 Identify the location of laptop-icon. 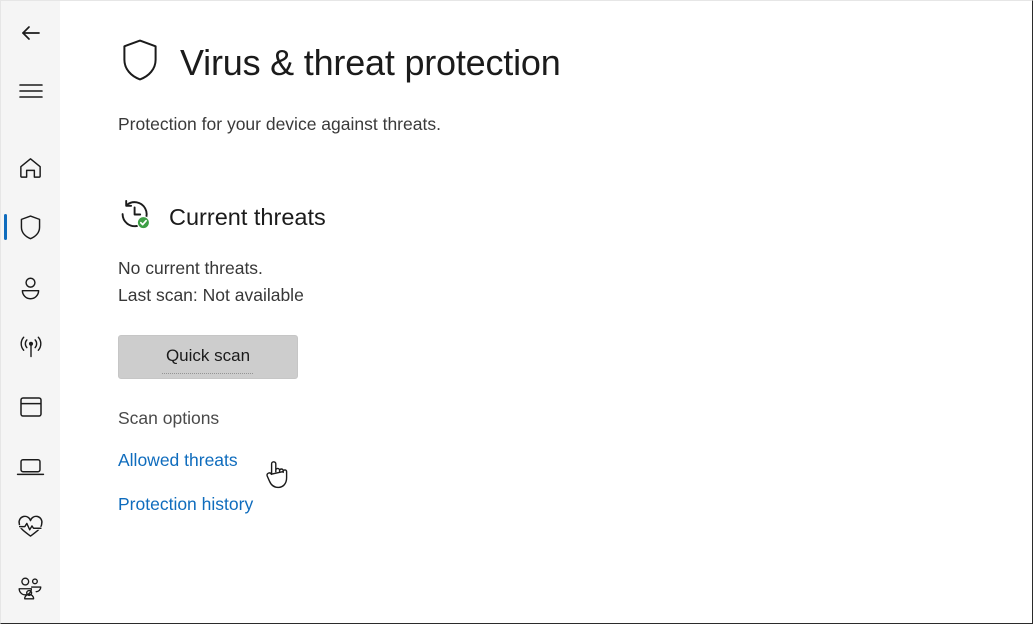
(30, 467).